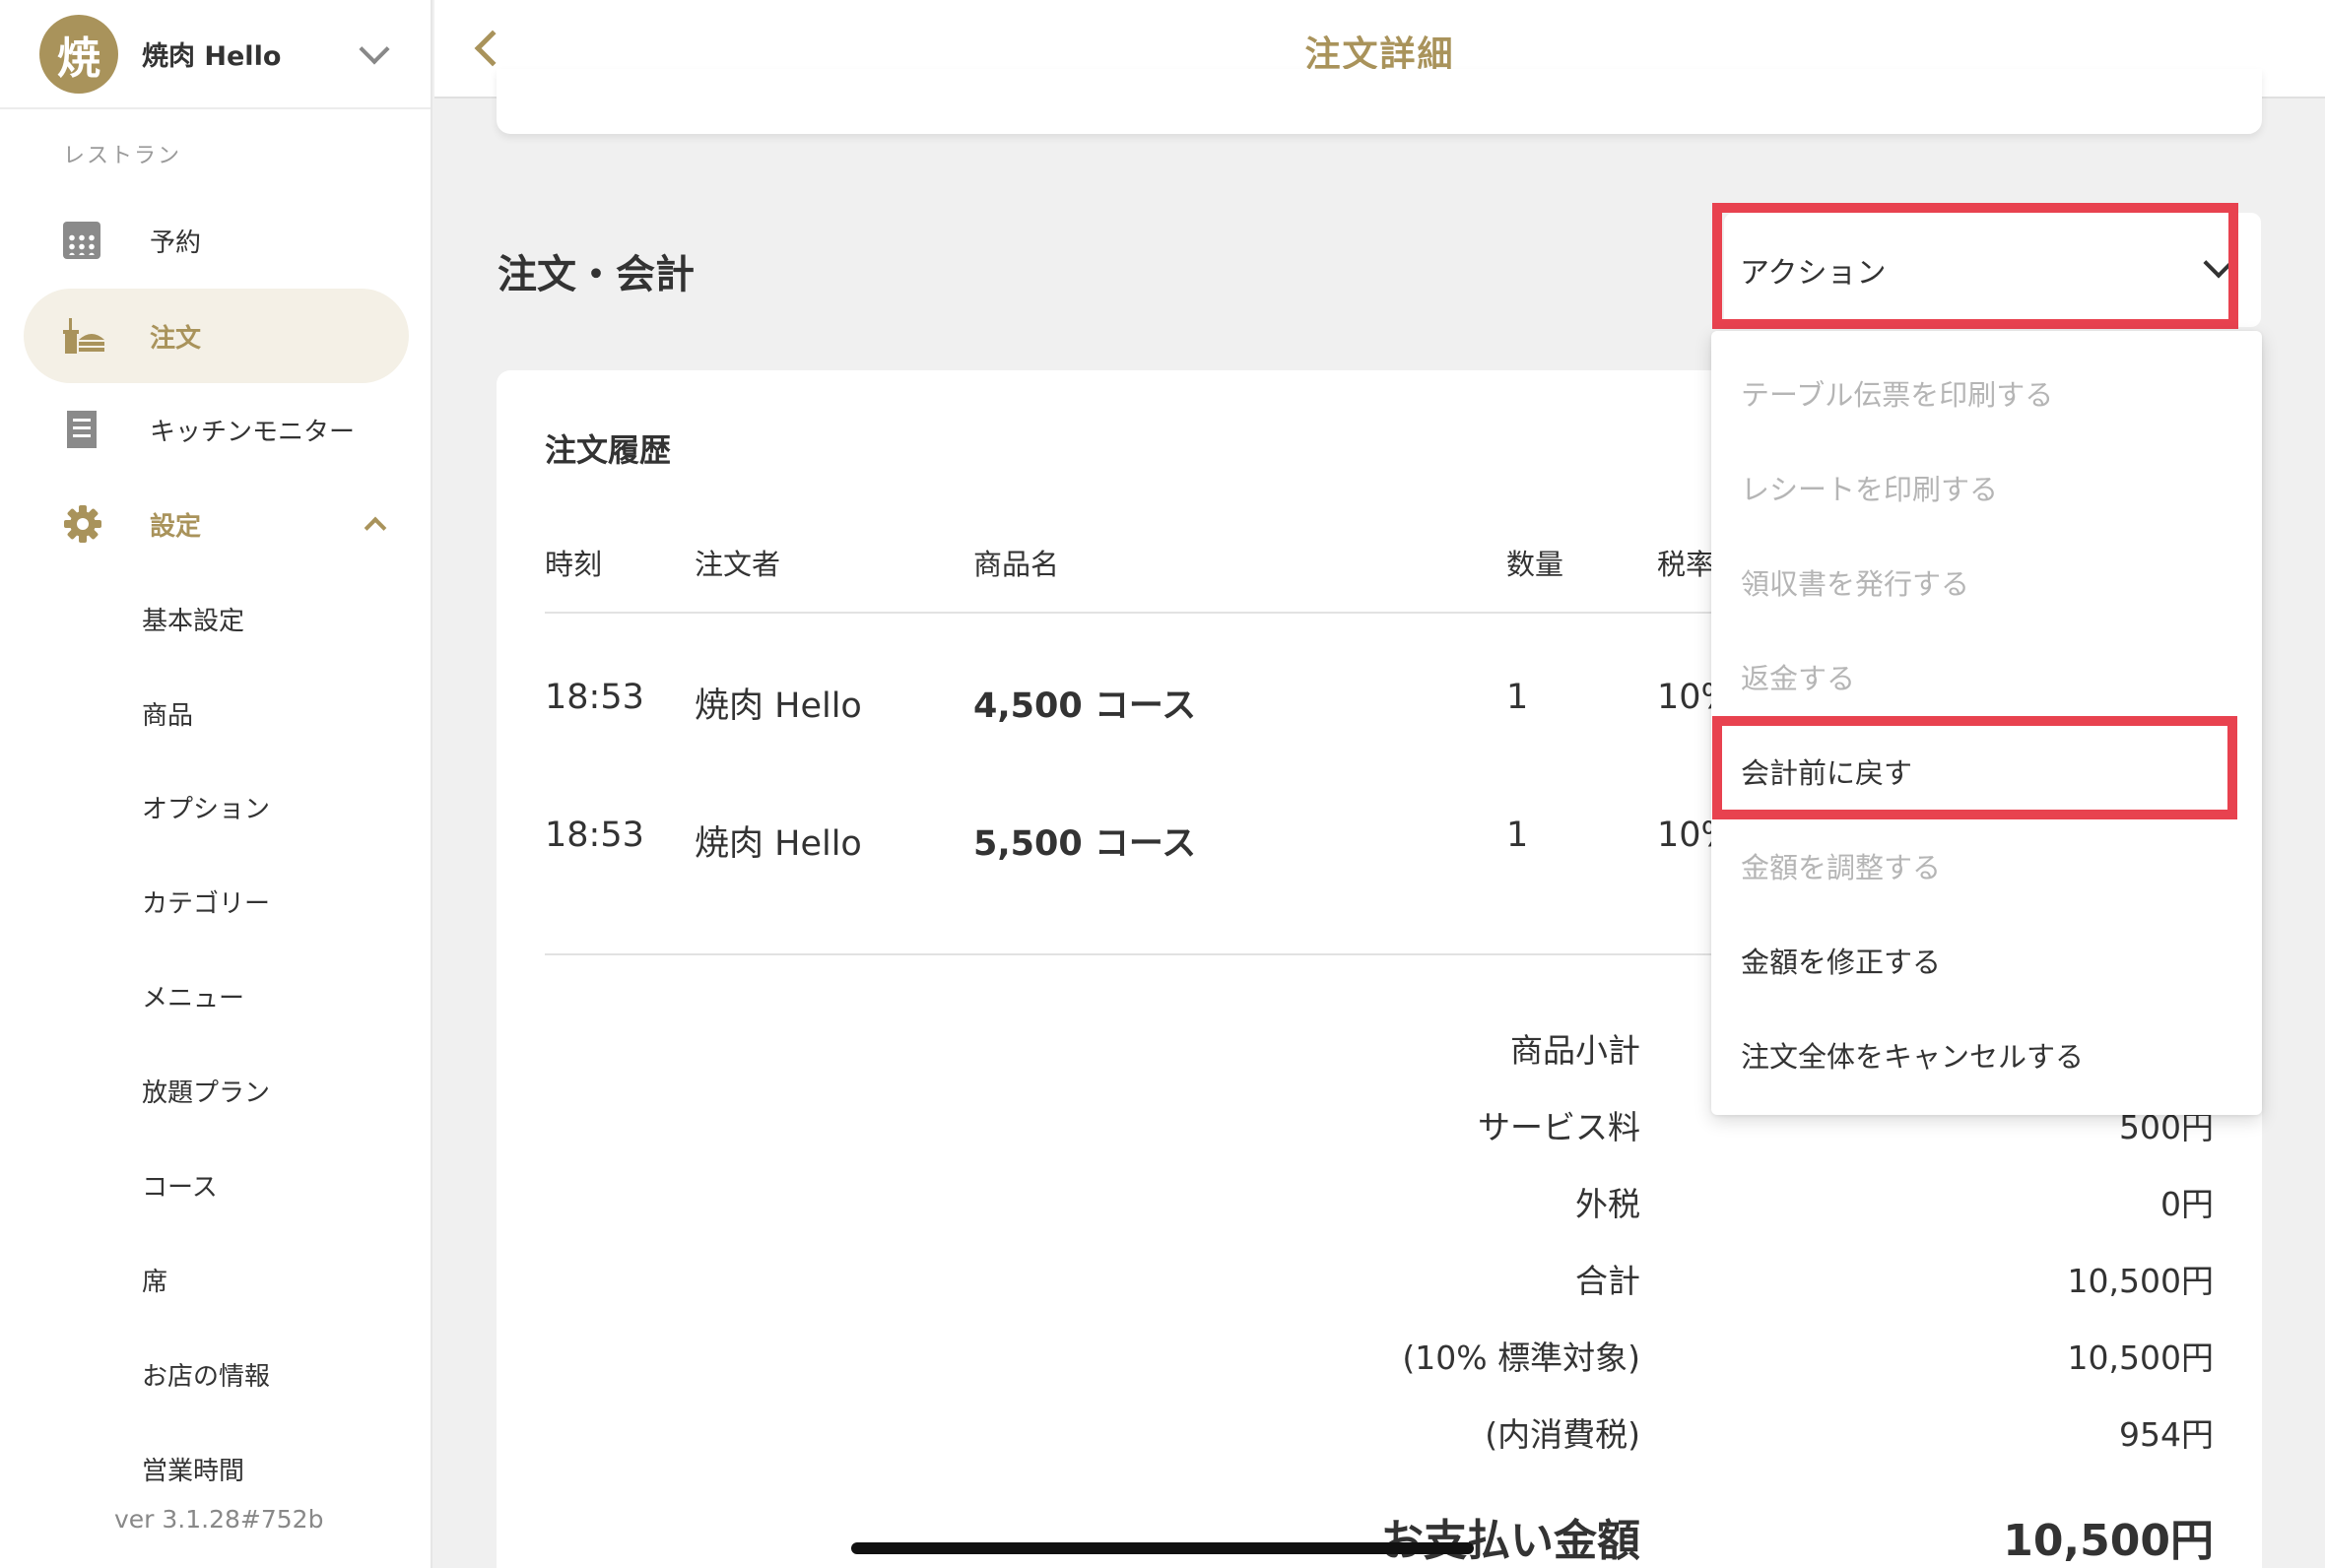 Image resolution: width=2325 pixels, height=1568 pixels. I want to click on section-label-restaurant: レストラン, so click(123, 156).